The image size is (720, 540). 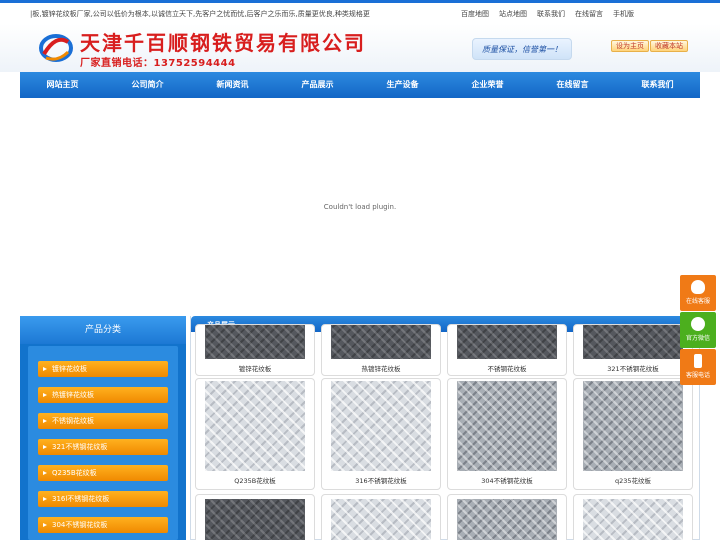 I want to click on phone-label: 客服电话, so click(x=697, y=375).